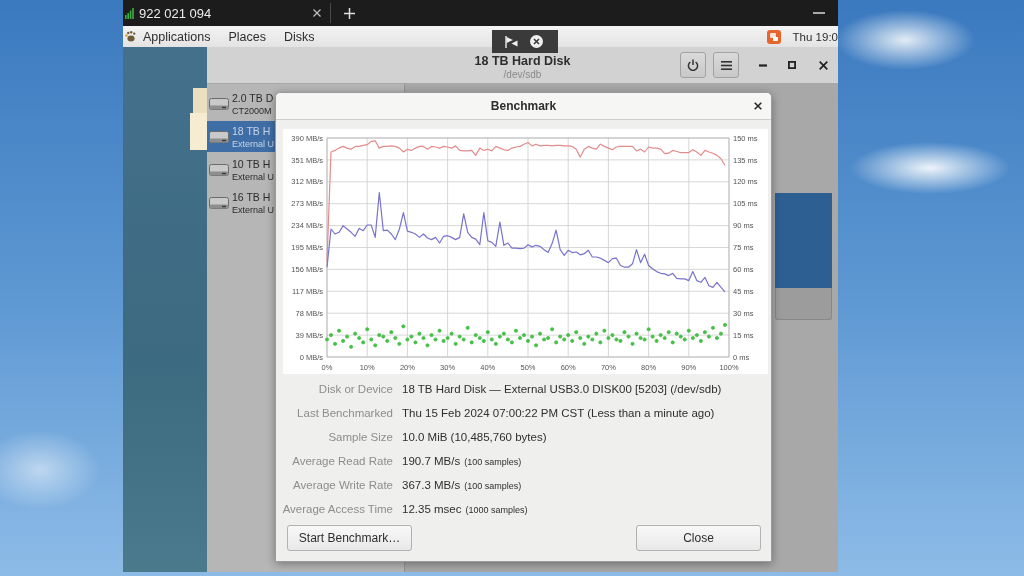 The height and width of the screenshot is (576, 1024). What do you see at coordinates (562, 389) in the screenshot?
I see `detail-value: 18 TB Hard Disk — External USB3.0 DISK00 [5203] (/dev/sdb)` at bounding box center [562, 389].